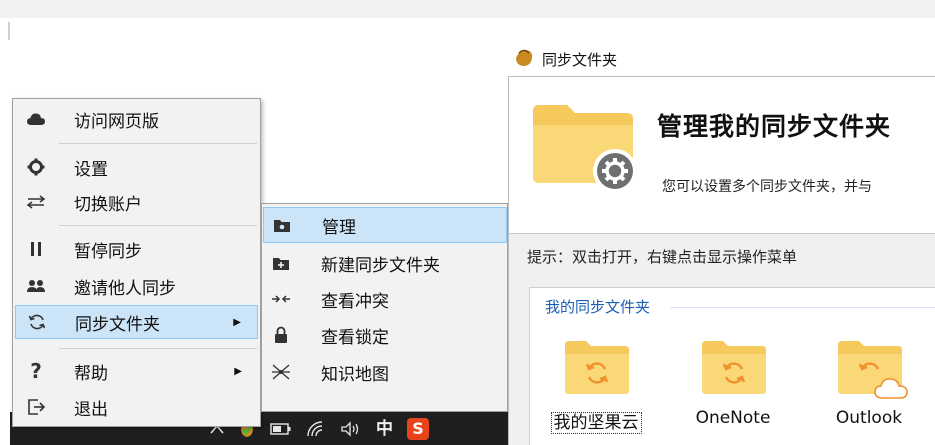 The width and height of the screenshot is (935, 445). I want to click on cloud-icon, so click(36, 119).